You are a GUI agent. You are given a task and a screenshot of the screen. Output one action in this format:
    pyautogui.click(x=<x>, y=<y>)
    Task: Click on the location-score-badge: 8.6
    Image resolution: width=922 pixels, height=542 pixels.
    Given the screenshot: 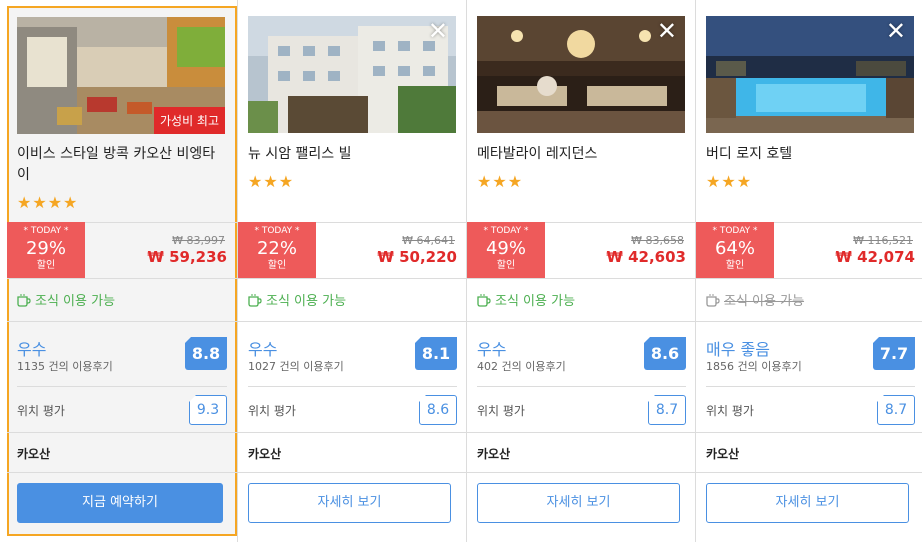 What is the action you would take?
    pyautogui.click(x=438, y=410)
    